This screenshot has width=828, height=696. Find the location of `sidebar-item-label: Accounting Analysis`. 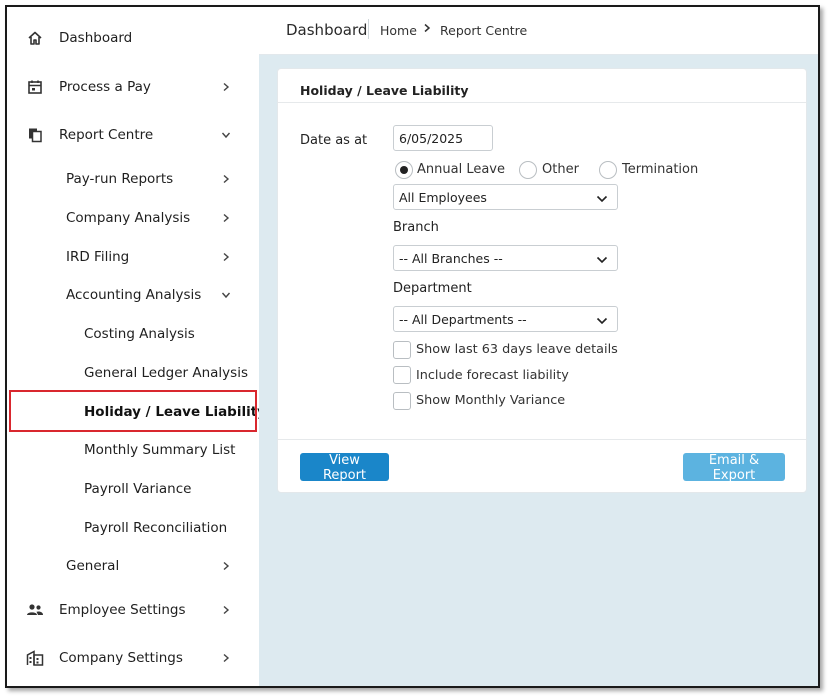

sidebar-item-label: Accounting Analysis is located at coordinates (134, 295).